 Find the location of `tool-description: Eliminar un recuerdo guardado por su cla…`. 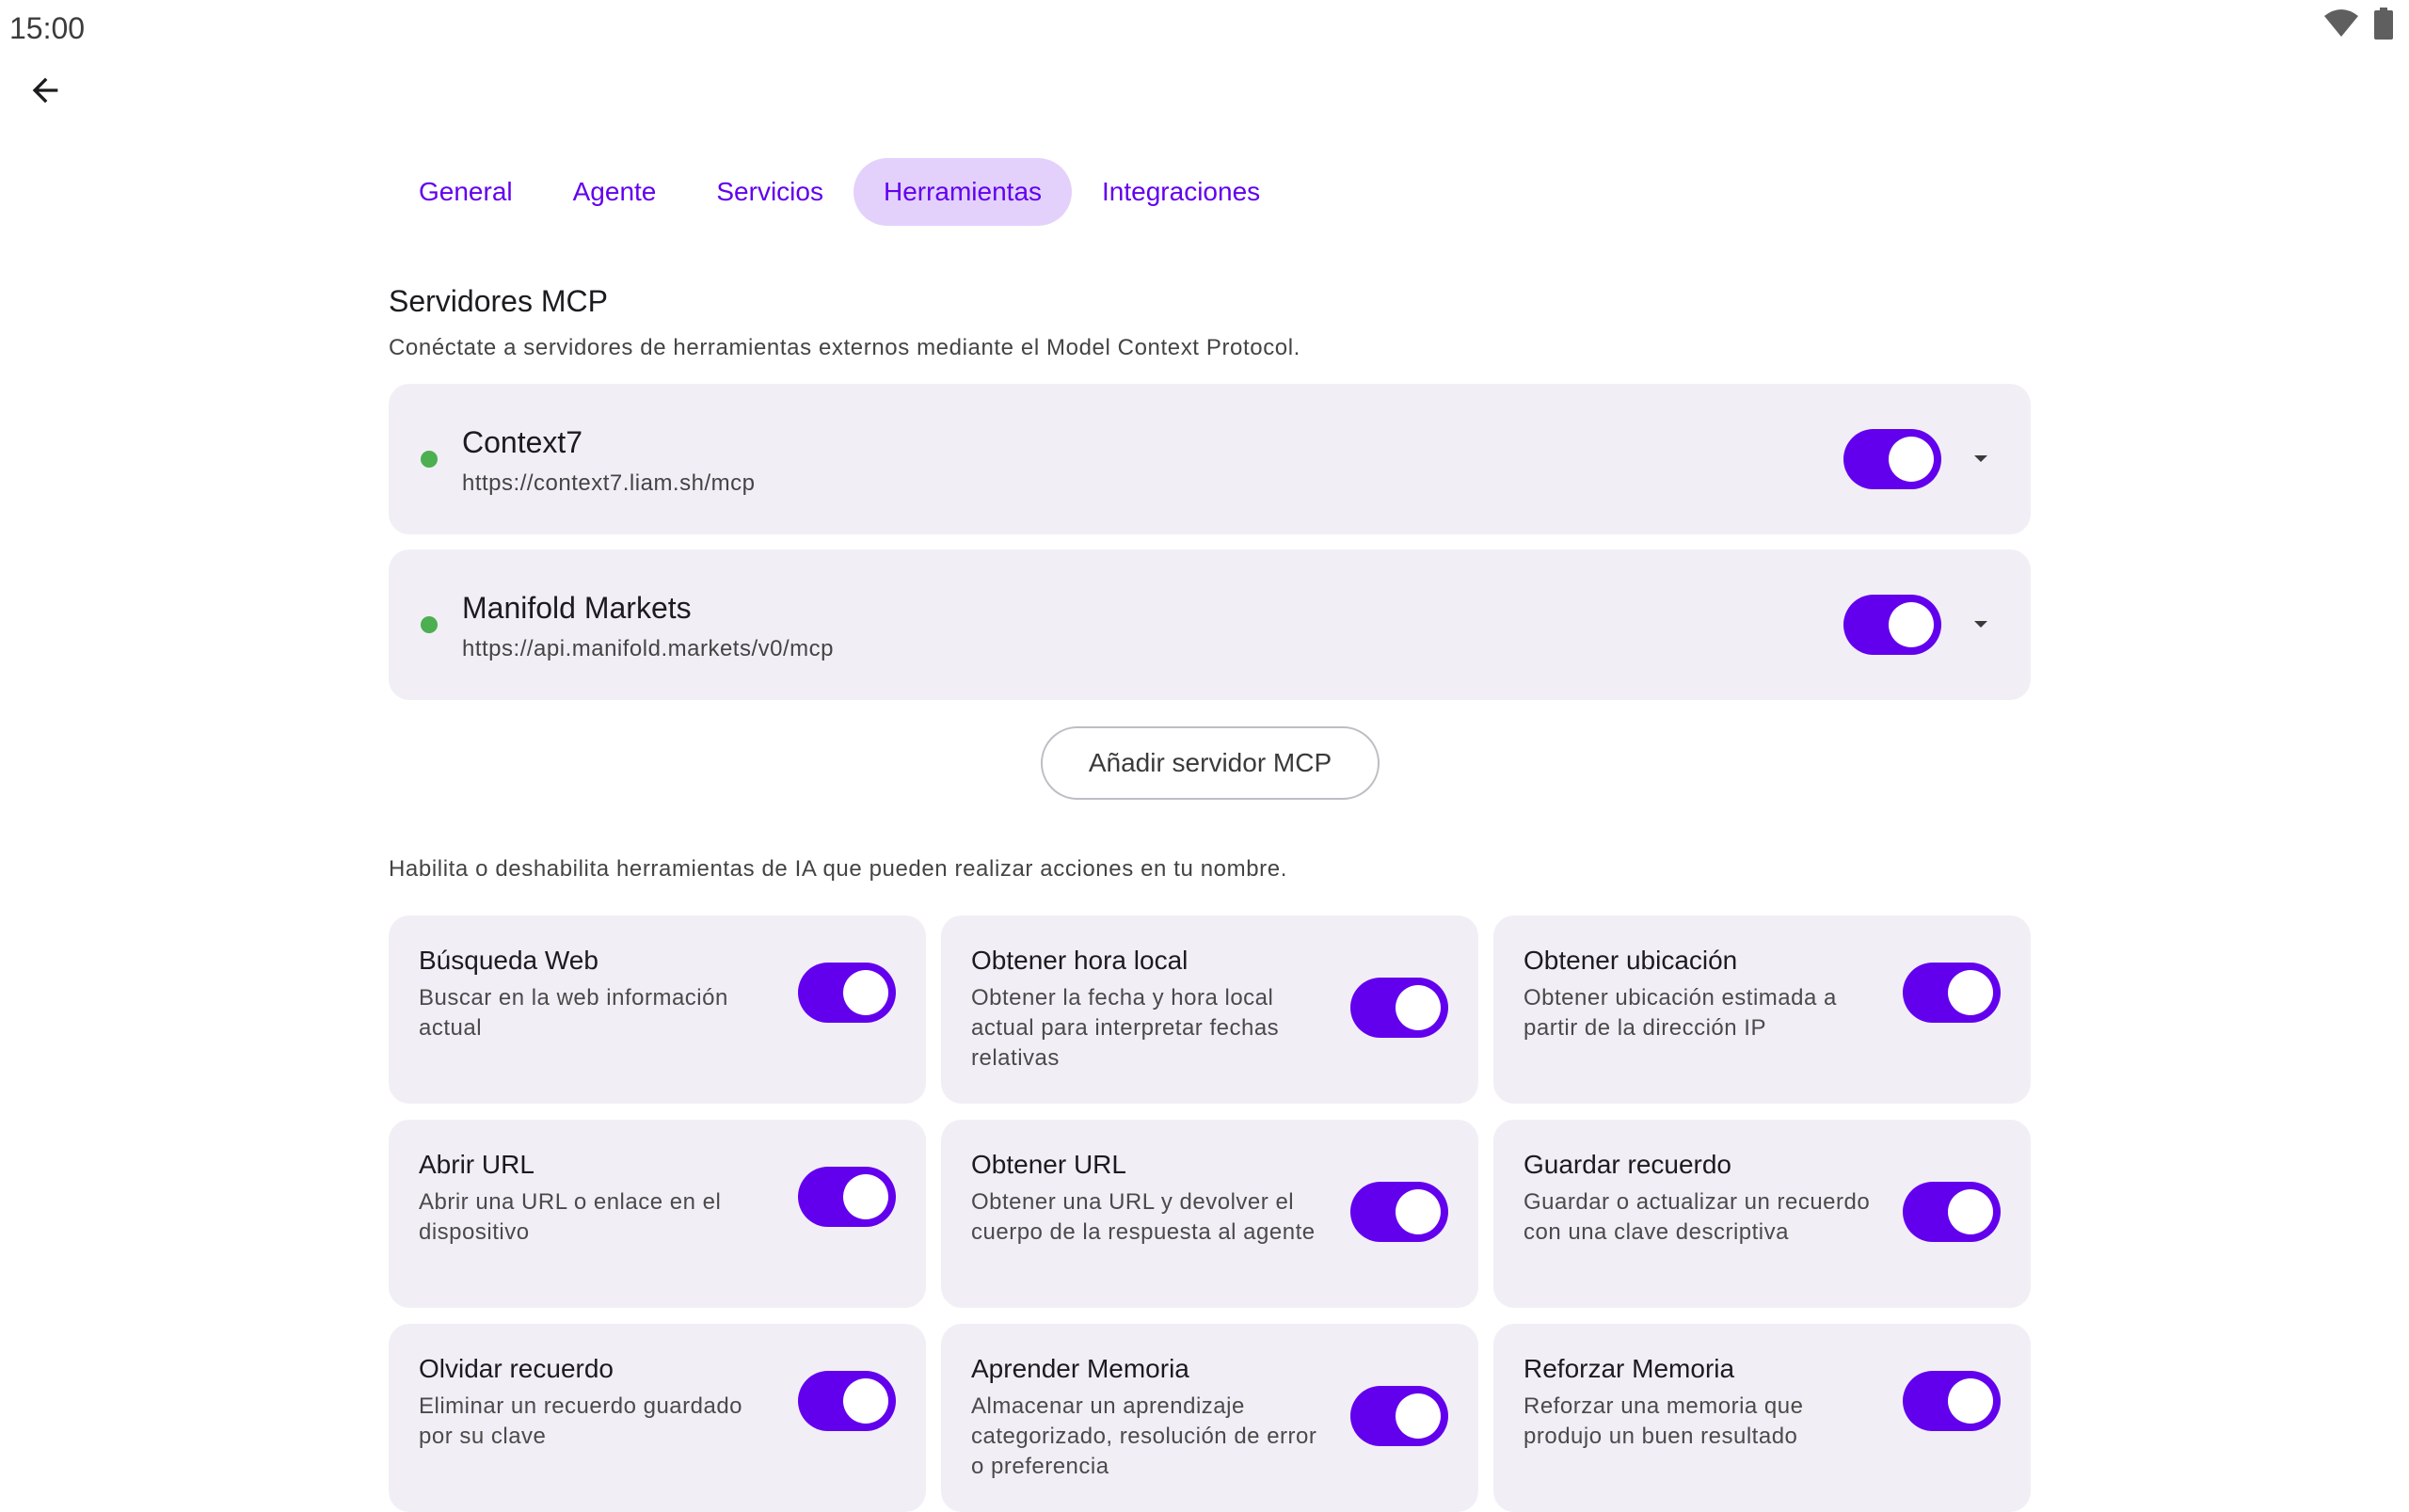

tool-description: Eliminar un recuerdo guardado por su cla… is located at coordinates (581, 1421).